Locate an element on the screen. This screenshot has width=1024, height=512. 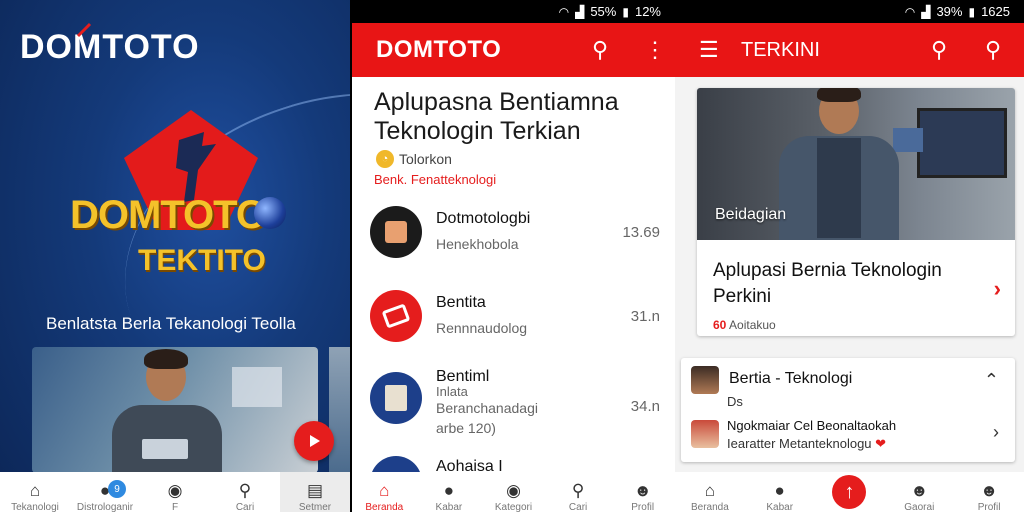
nav-label: Tekanologi is located at coordinates (35, 507).